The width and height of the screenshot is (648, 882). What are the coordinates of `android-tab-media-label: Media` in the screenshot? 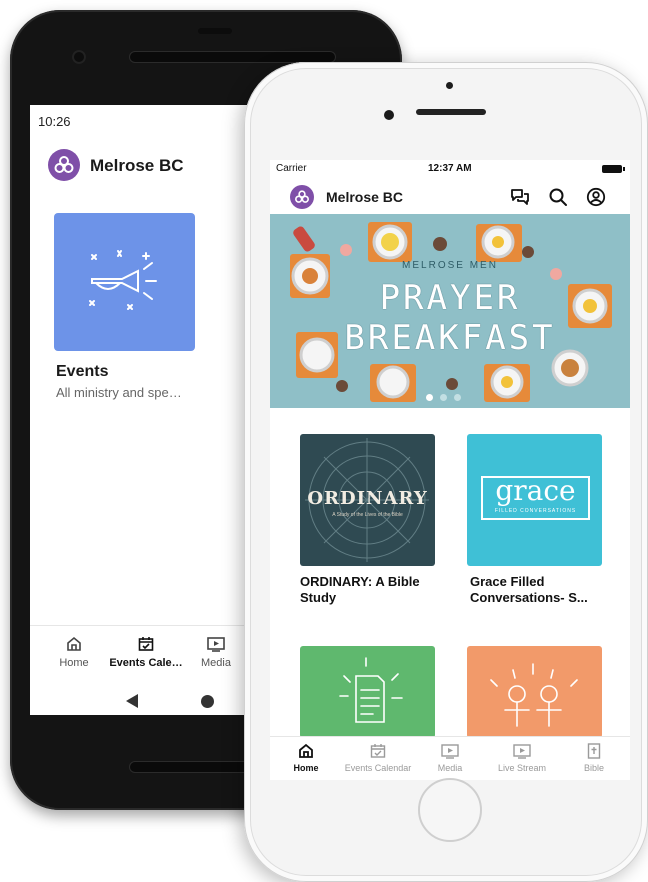 It's located at (216, 663).